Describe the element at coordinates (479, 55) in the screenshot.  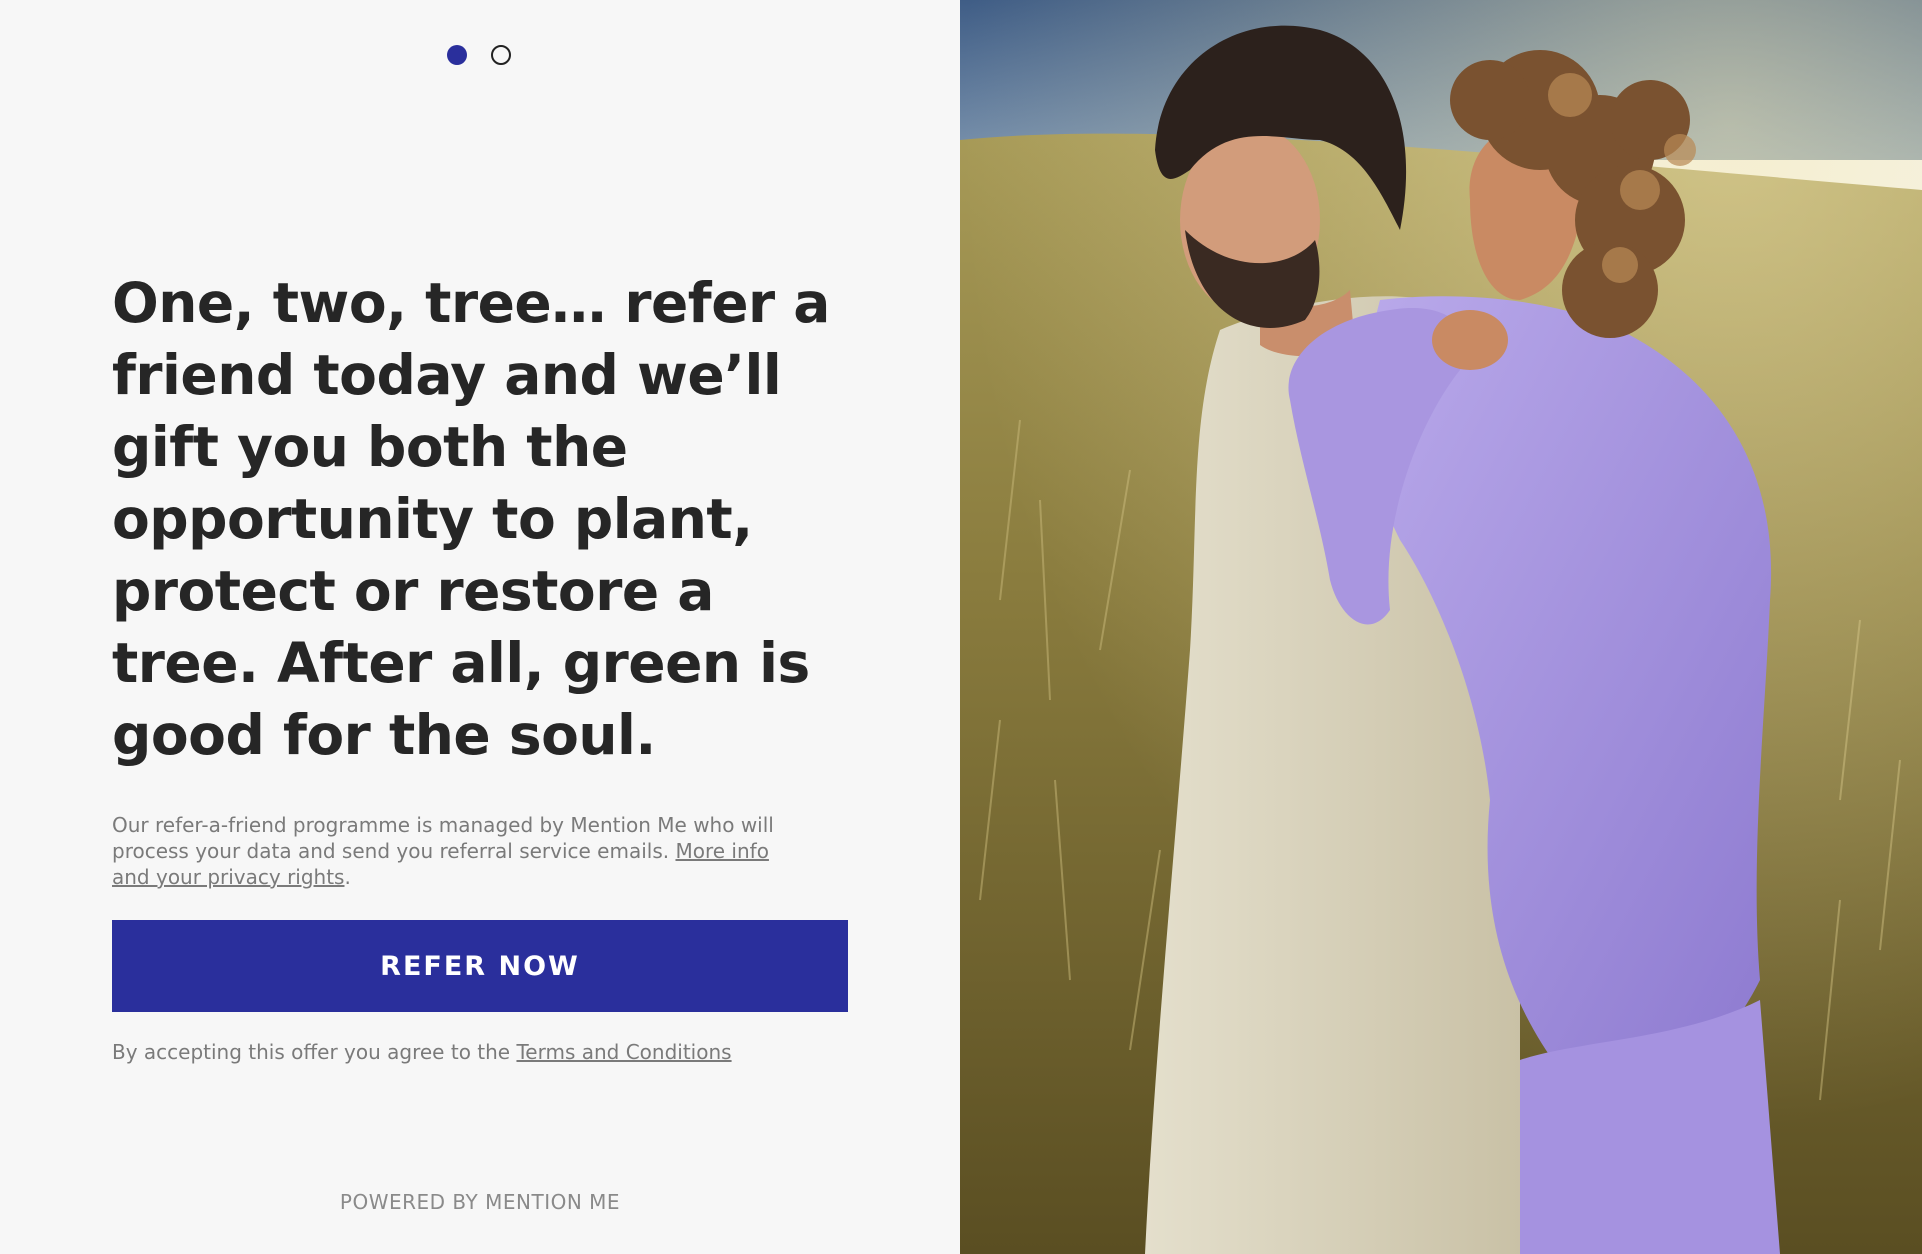
I see `slide-pager` at that location.